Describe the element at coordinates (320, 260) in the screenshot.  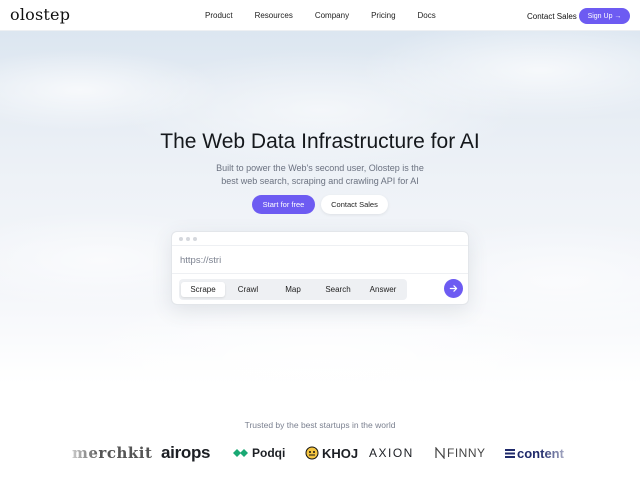
I see `url-input` at that location.